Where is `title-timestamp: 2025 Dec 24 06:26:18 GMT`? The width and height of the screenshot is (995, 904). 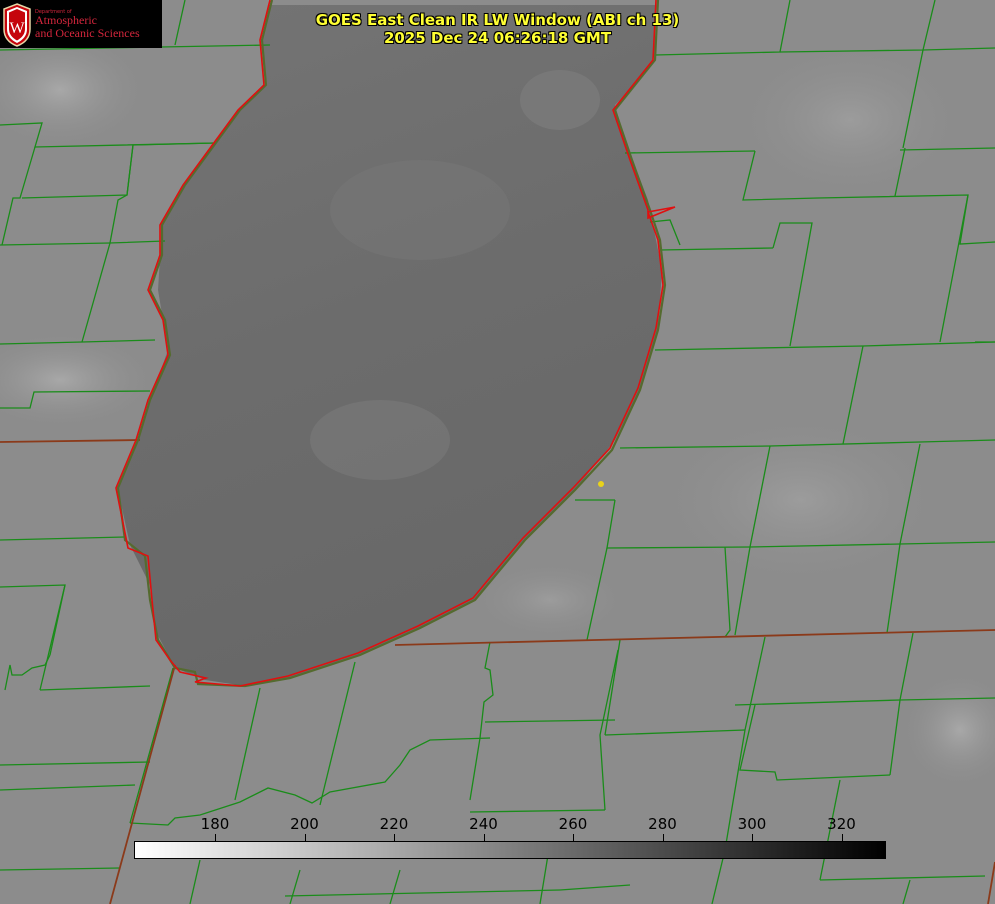 title-timestamp: 2025 Dec 24 06:26:18 GMT is located at coordinates (497, 38).